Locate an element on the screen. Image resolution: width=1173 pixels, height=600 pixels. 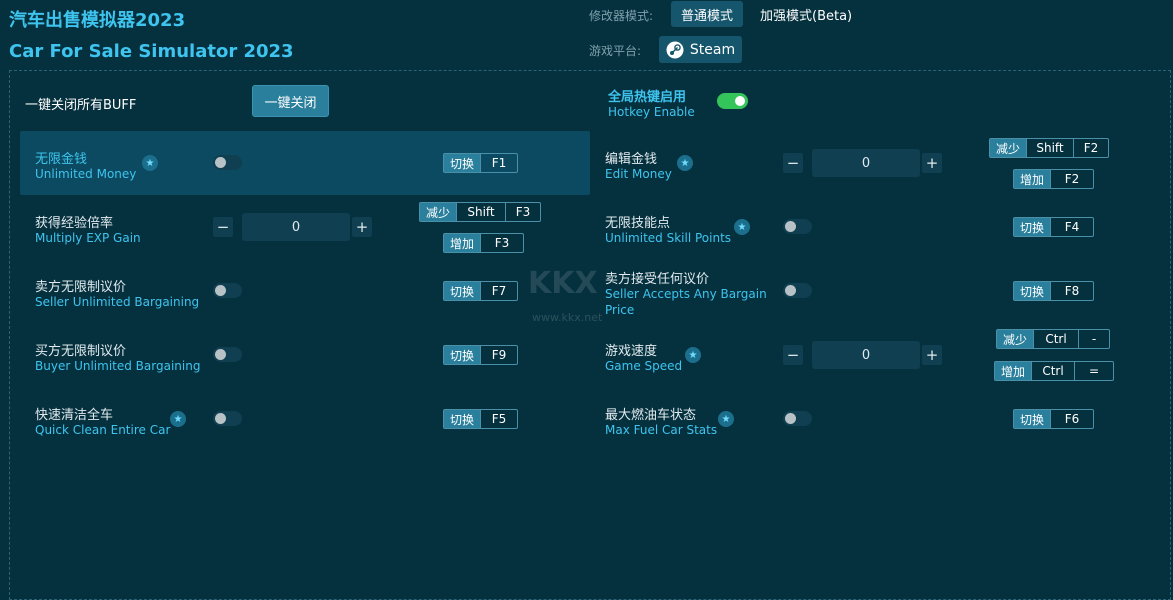
game-speed-increase-hotkey: 增加 Ctrl = is located at coordinates (1054, 371).